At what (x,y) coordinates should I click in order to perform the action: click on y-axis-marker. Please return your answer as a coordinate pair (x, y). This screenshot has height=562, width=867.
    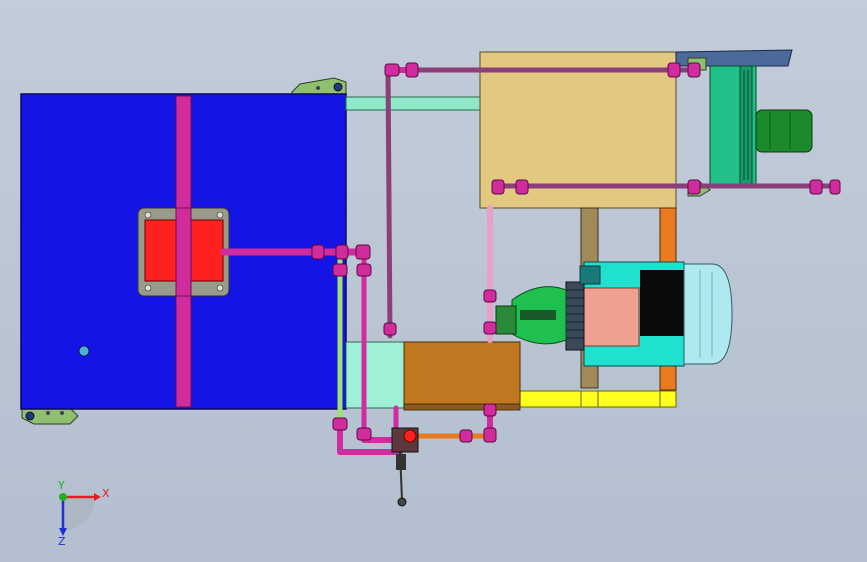
    Looking at the image, I should click on (63, 497).